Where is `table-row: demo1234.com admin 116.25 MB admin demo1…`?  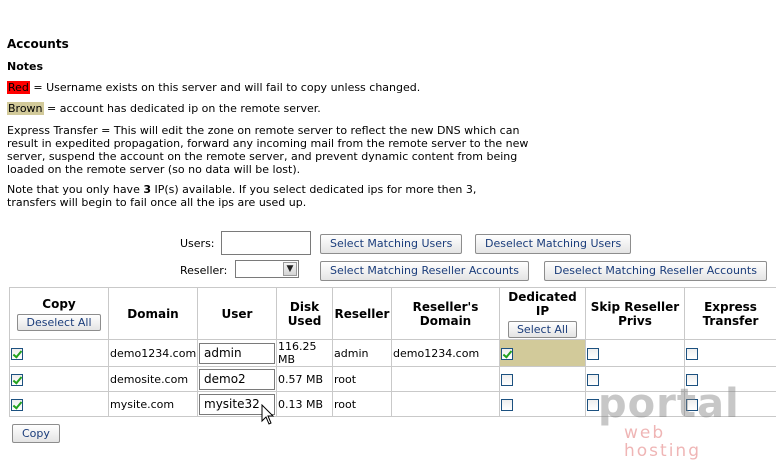
table-row: demo1234.com admin 116.25 MB admin demo1… is located at coordinates (393, 353).